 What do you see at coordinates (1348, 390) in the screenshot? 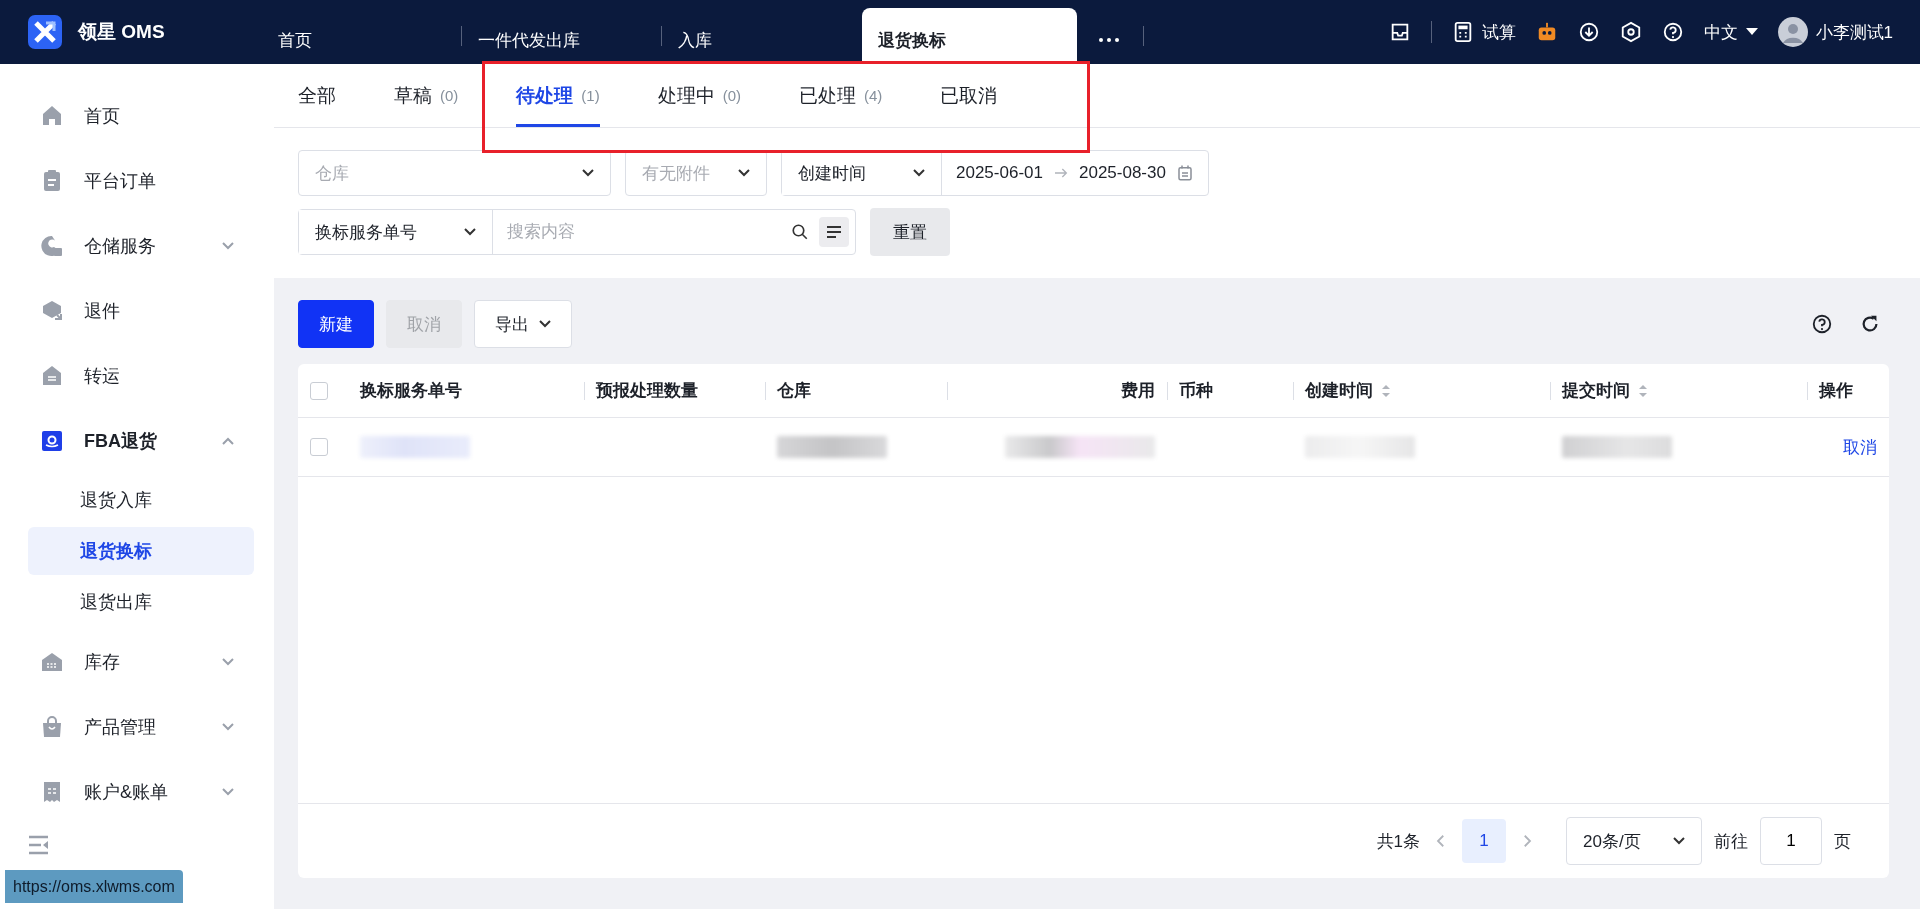
I see `column-header: 创建时间` at bounding box center [1348, 390].